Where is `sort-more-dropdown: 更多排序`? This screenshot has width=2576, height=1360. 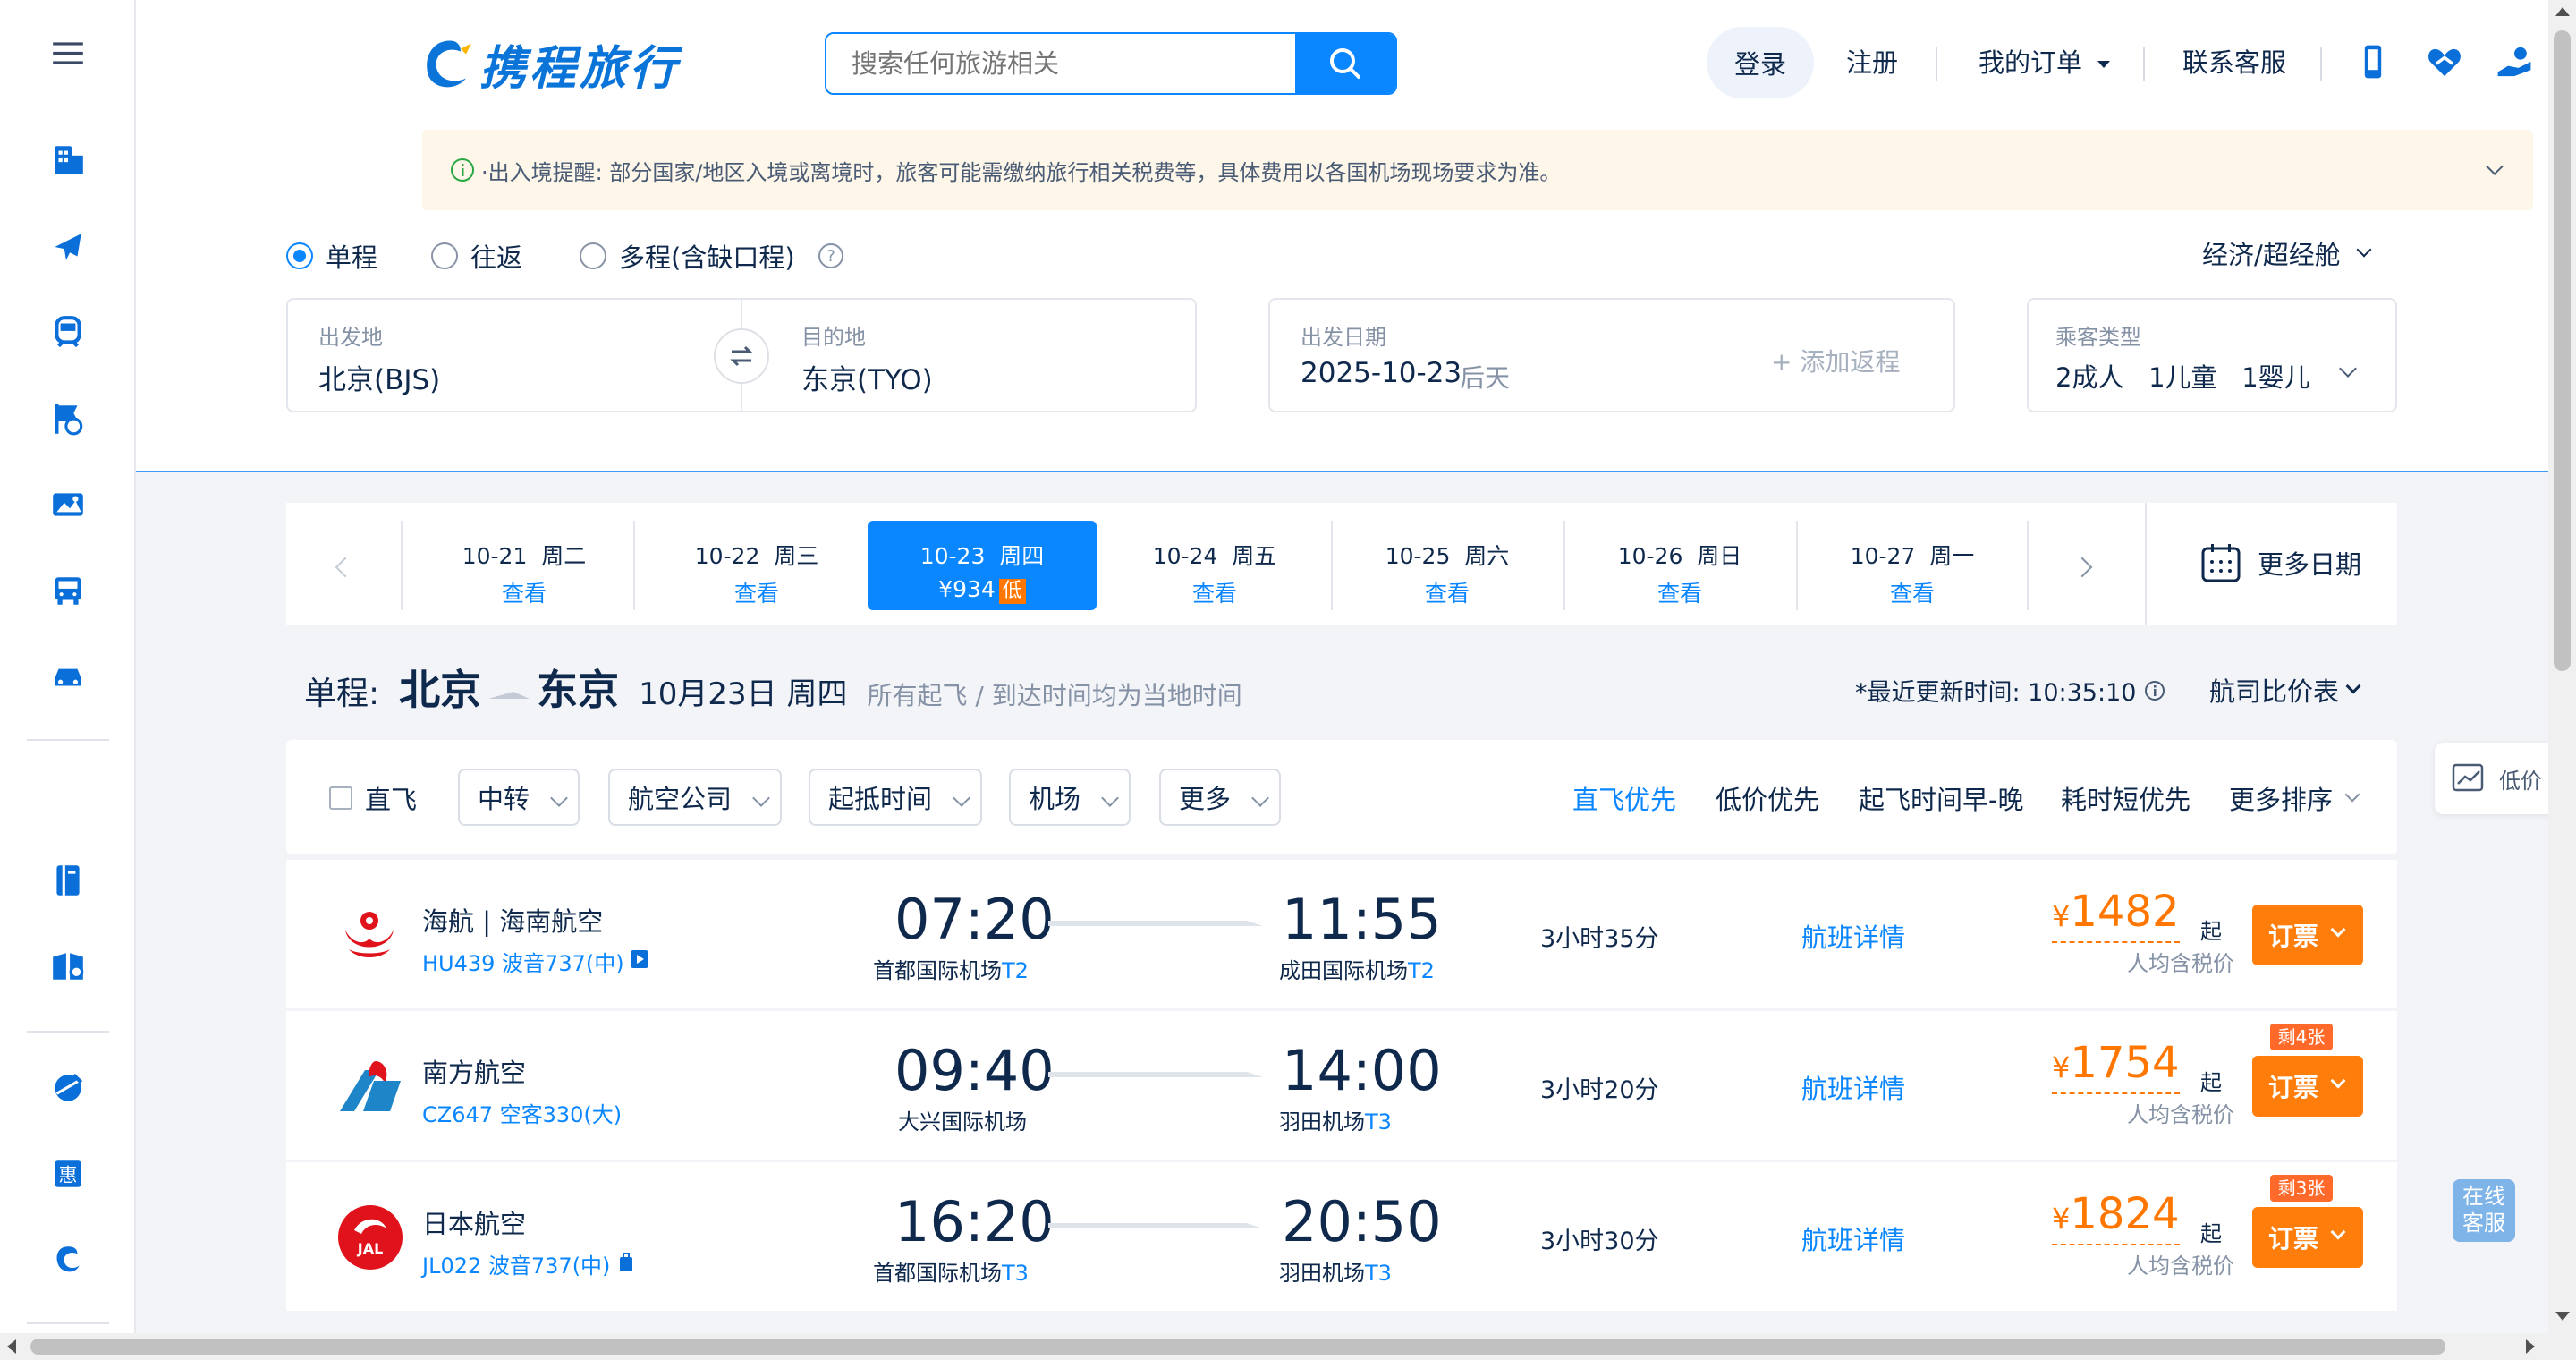
sort-more-dropdown: 更多排序 is located at coordinates (2294, 798).